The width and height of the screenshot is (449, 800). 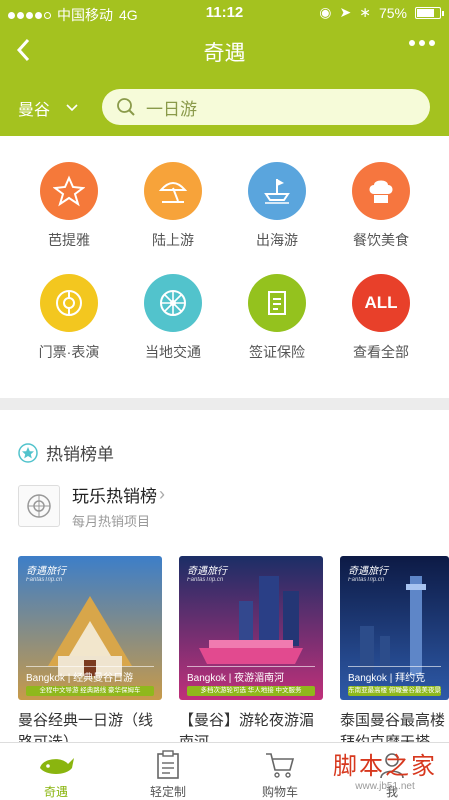 What do you see at coordinates (368, 574) in the screenshot?
I see `product-logo-2: 奇遇旅行 FantasTrip.cn` at bounding box center [368, 574].